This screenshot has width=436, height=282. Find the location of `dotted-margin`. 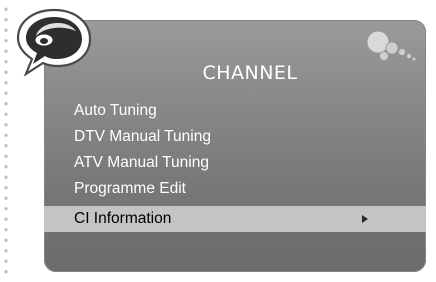

dotted-margin is located at coordinates (6, 141).